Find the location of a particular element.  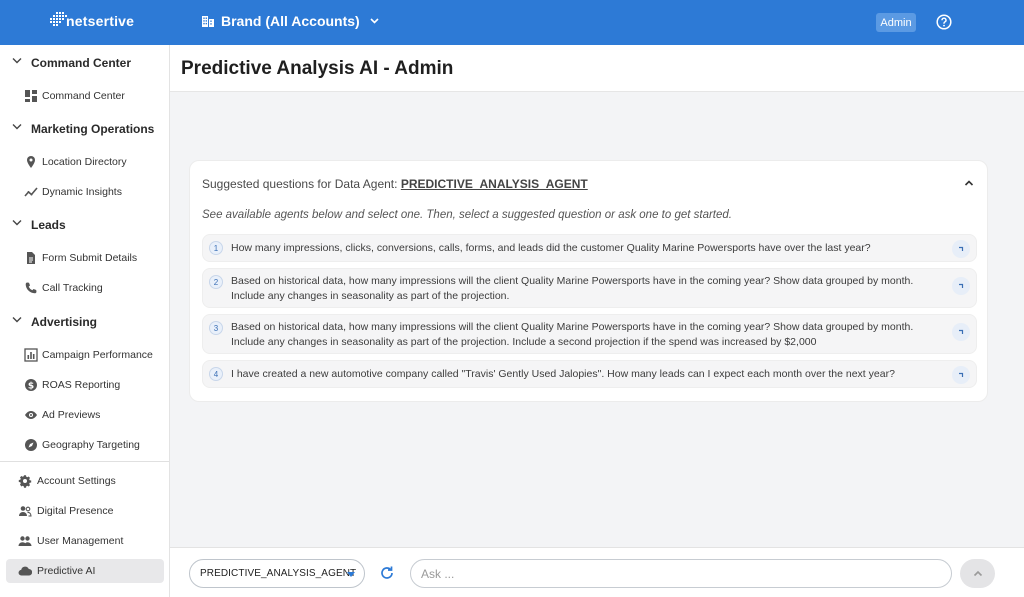

sidebar-item-label: Location Directory is located at coordinates (84, 162).